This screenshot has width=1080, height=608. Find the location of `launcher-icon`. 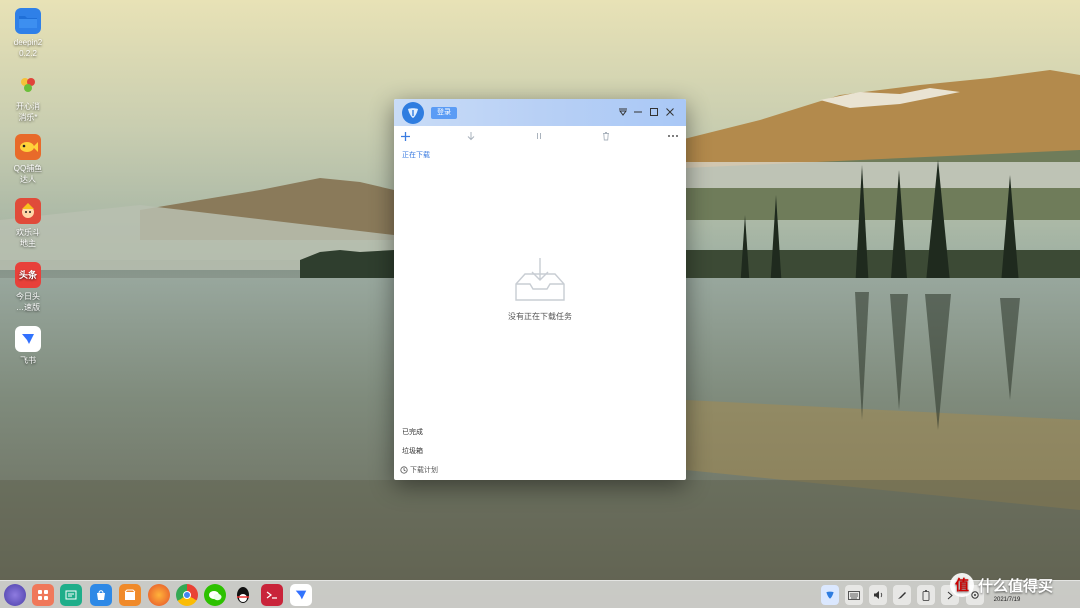

launcher-icon is located at coordinates (15, 595).